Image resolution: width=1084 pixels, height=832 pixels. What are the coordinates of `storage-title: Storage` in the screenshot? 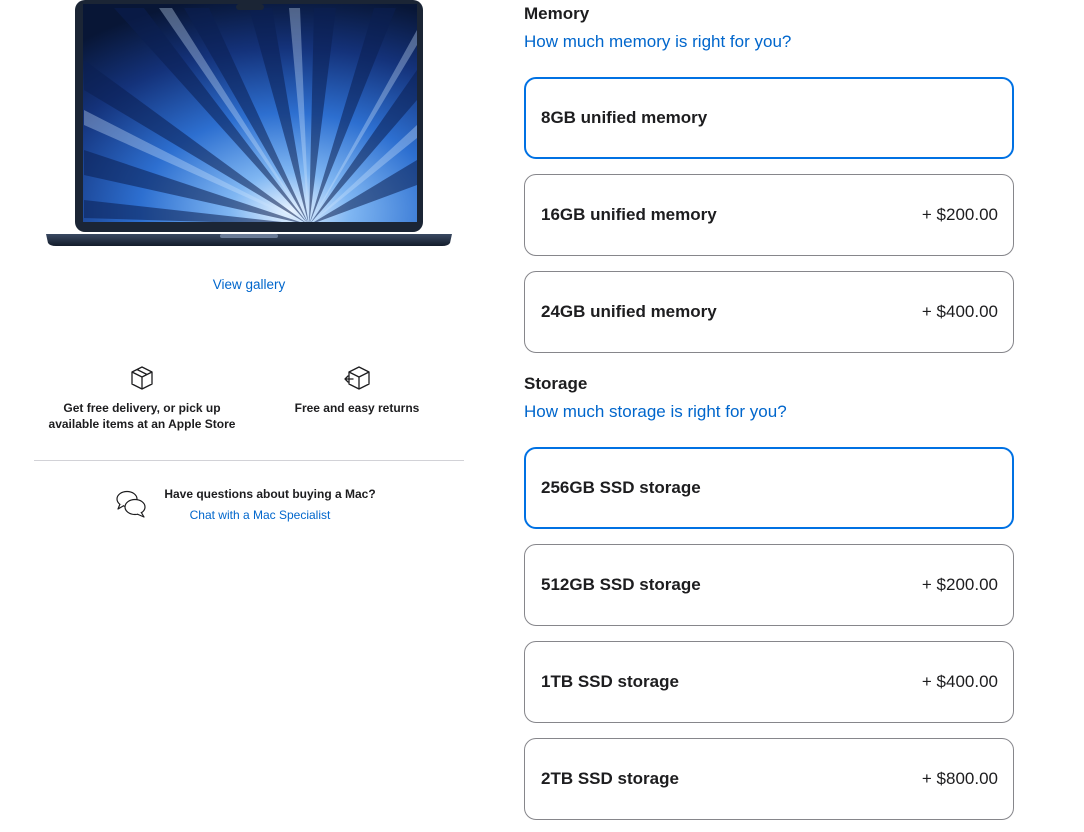 It's located at (556, 383).